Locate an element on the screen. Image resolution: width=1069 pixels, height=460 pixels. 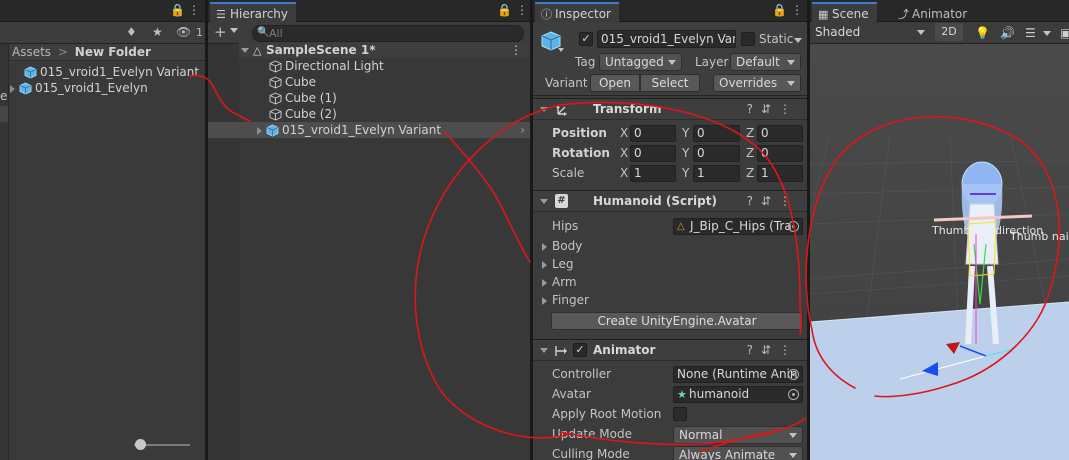
hierarchy-item: Cube is located at coordinates (384, 82).